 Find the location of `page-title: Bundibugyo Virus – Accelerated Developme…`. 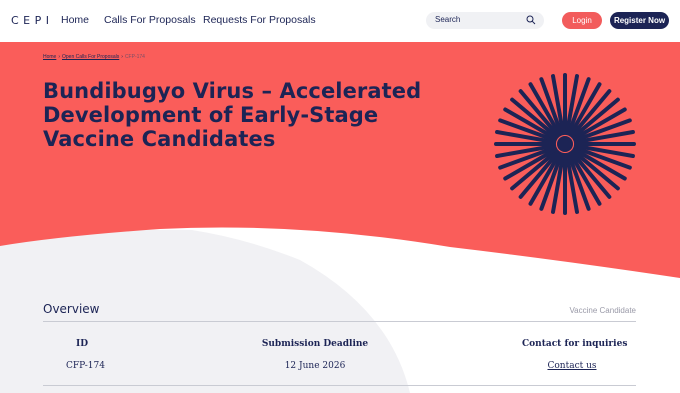

page-title: Bundibugyo Virus – Accelerated Developme… is located at coordinates (232, 115).